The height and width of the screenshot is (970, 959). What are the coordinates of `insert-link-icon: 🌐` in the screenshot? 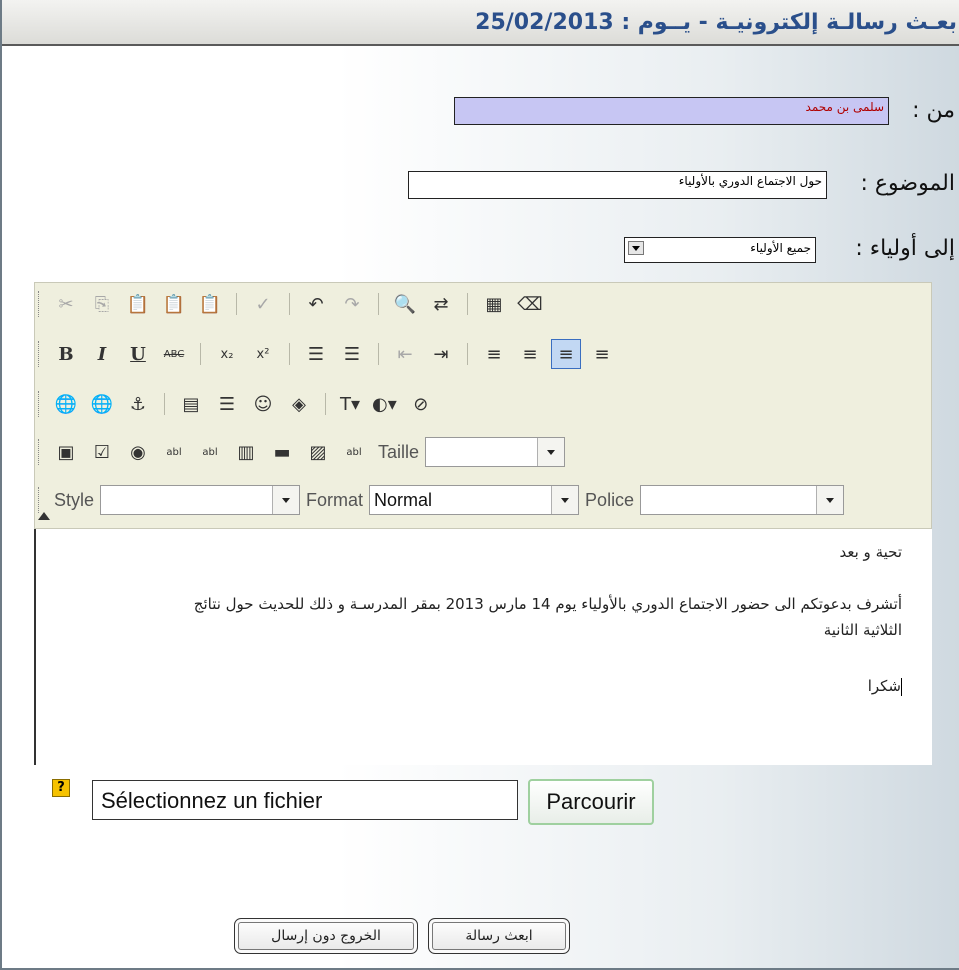 It's located at (66, 404).